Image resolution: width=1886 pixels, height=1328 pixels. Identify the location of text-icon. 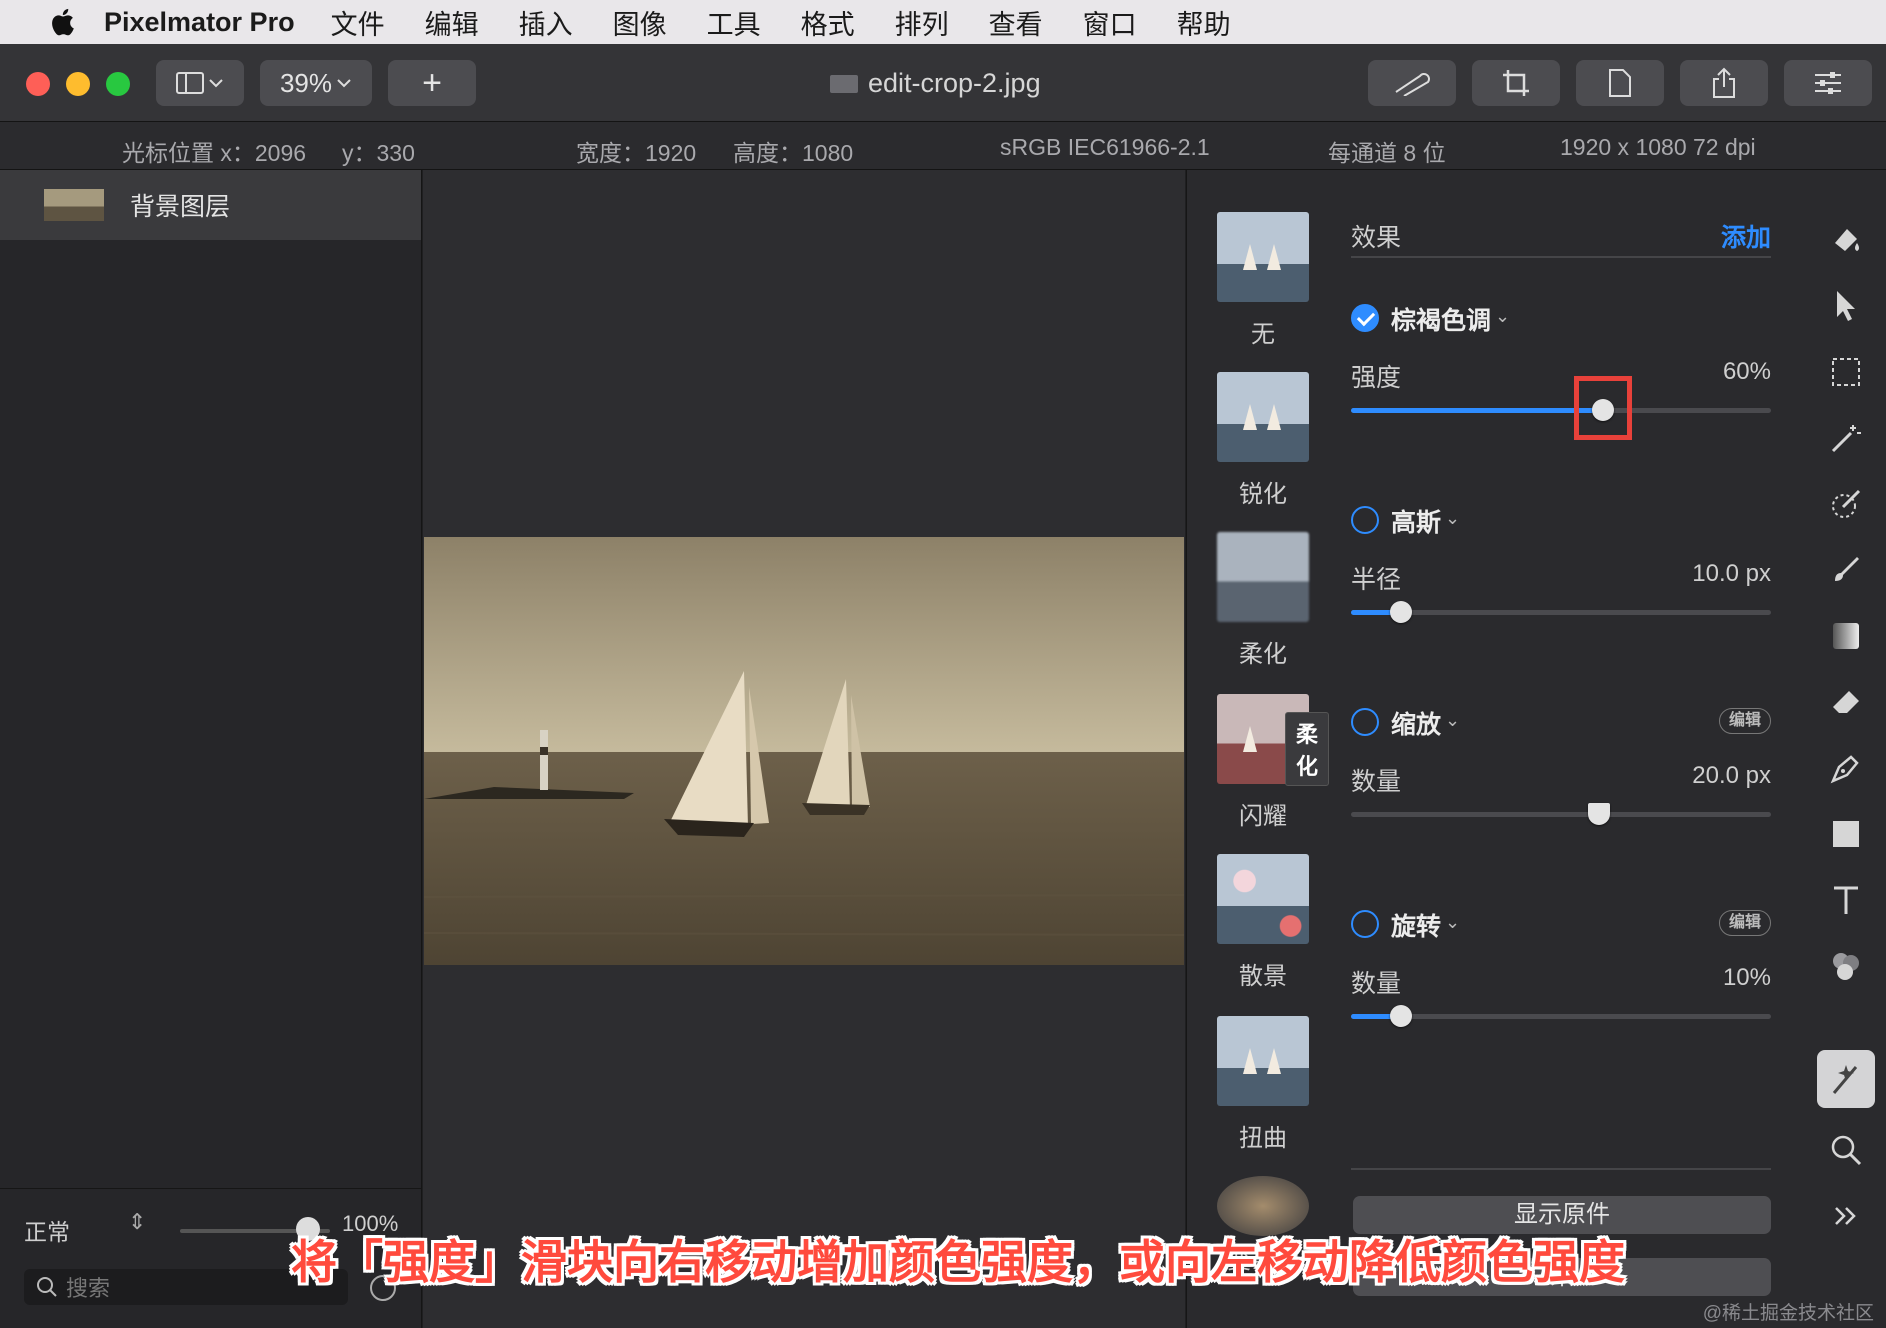
(1846, 900).